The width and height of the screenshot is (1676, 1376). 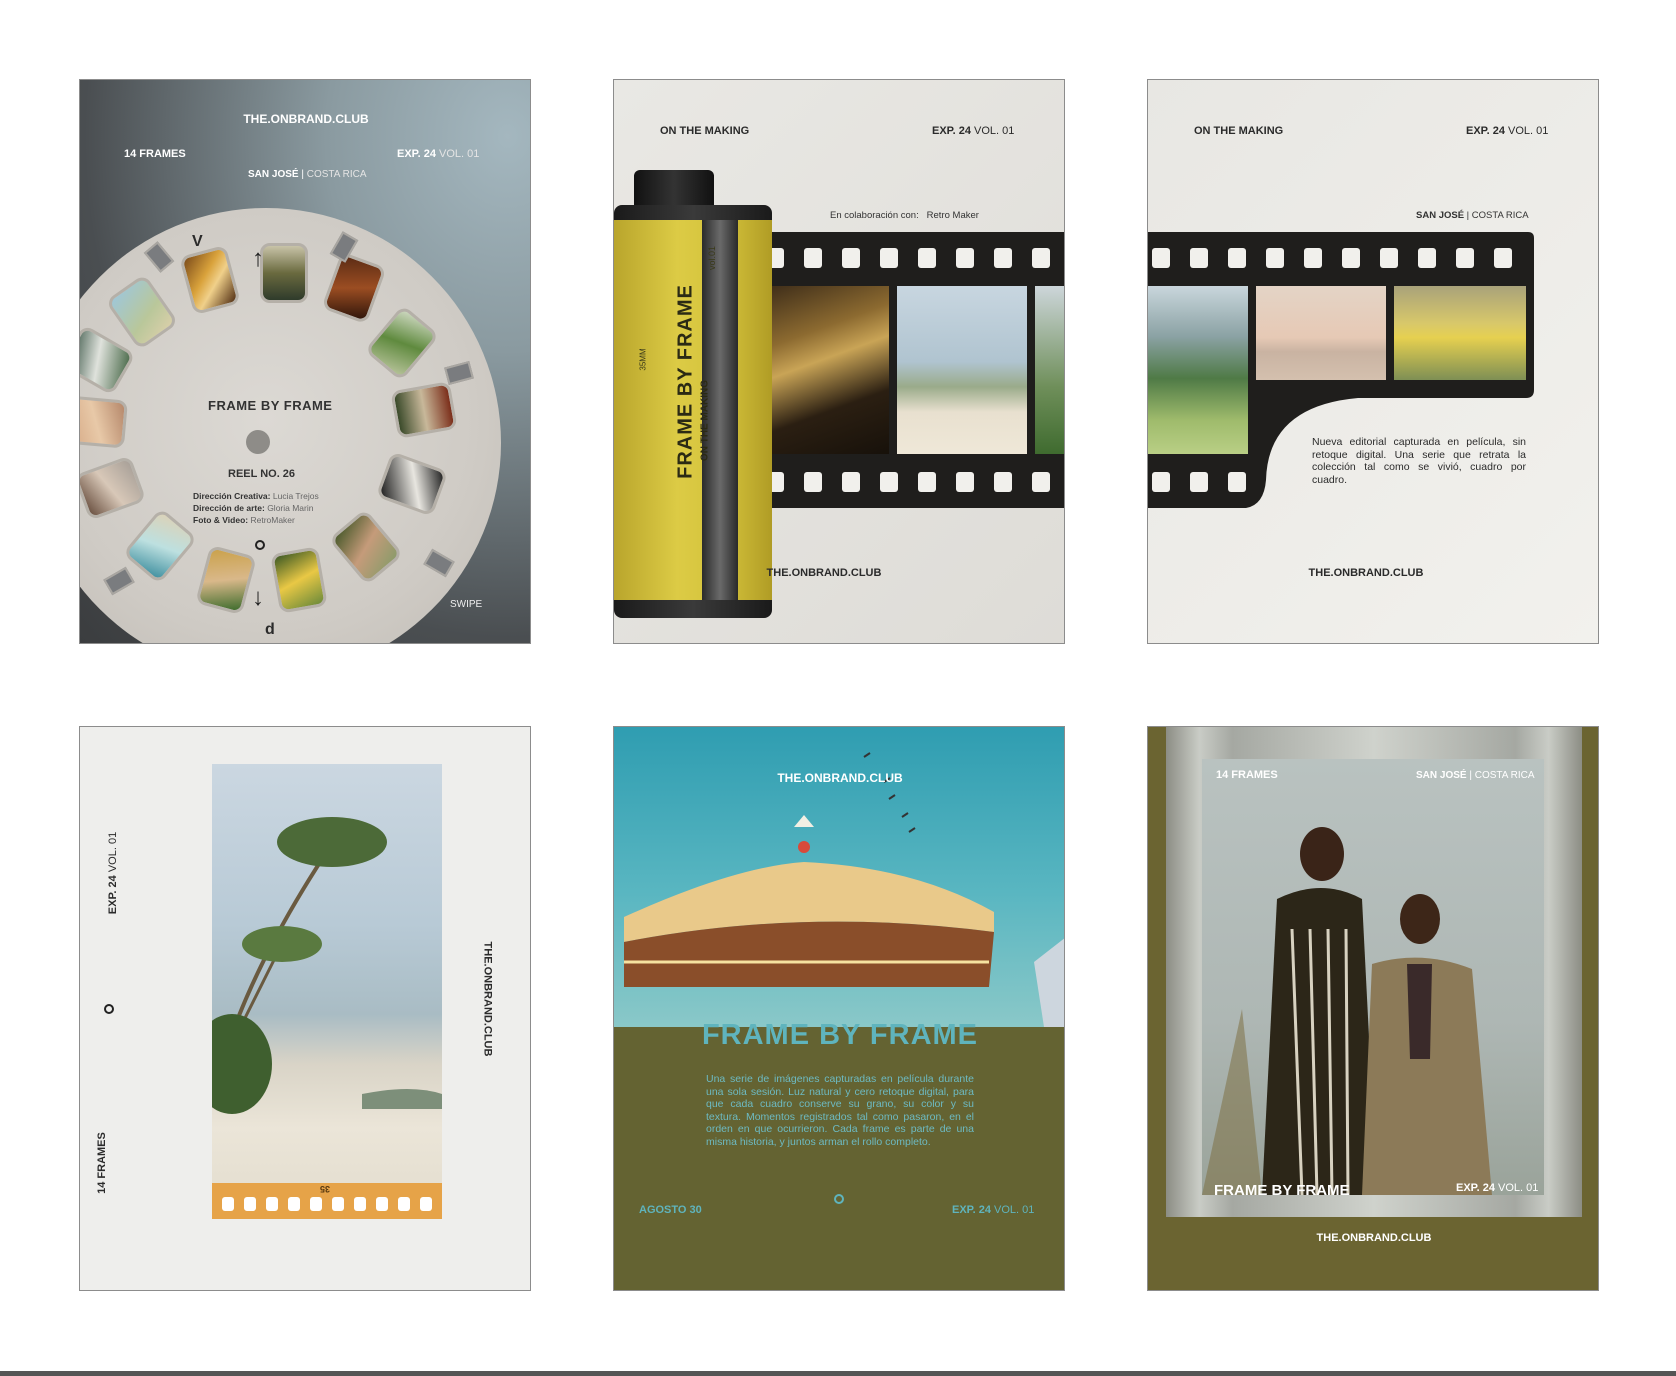 What do you see at coordinates (705, 131) in the screenshot?
I see `making-label: ON THE MAKING` at bounding box center [705, 131].